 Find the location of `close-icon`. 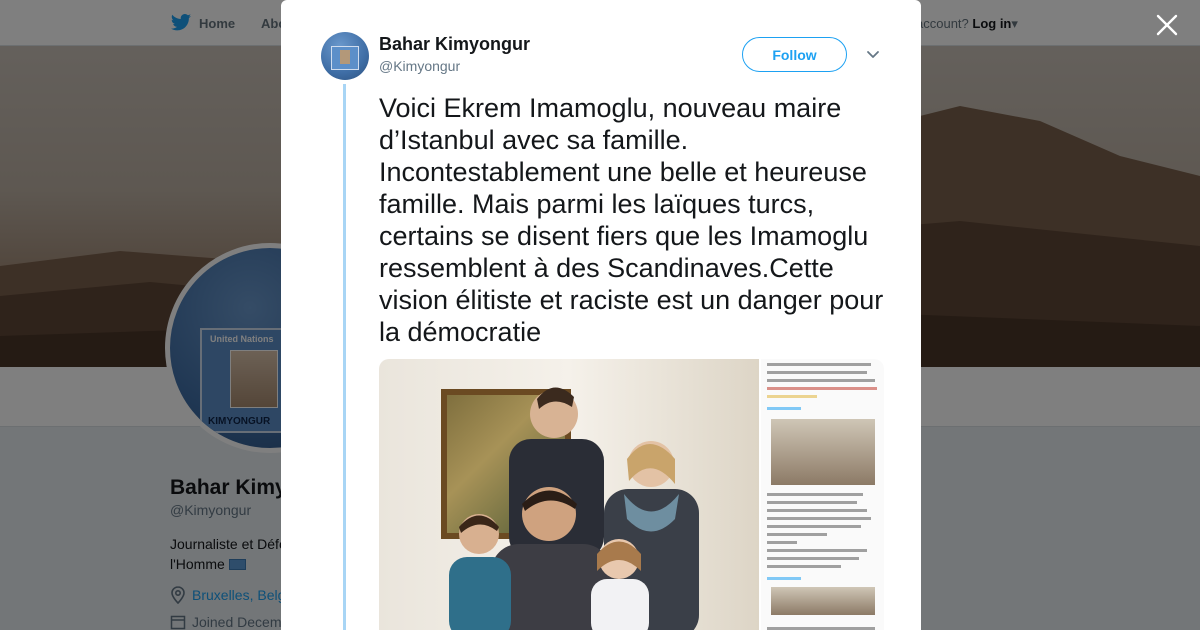

close-icon is located at coordinates (1167, 25).